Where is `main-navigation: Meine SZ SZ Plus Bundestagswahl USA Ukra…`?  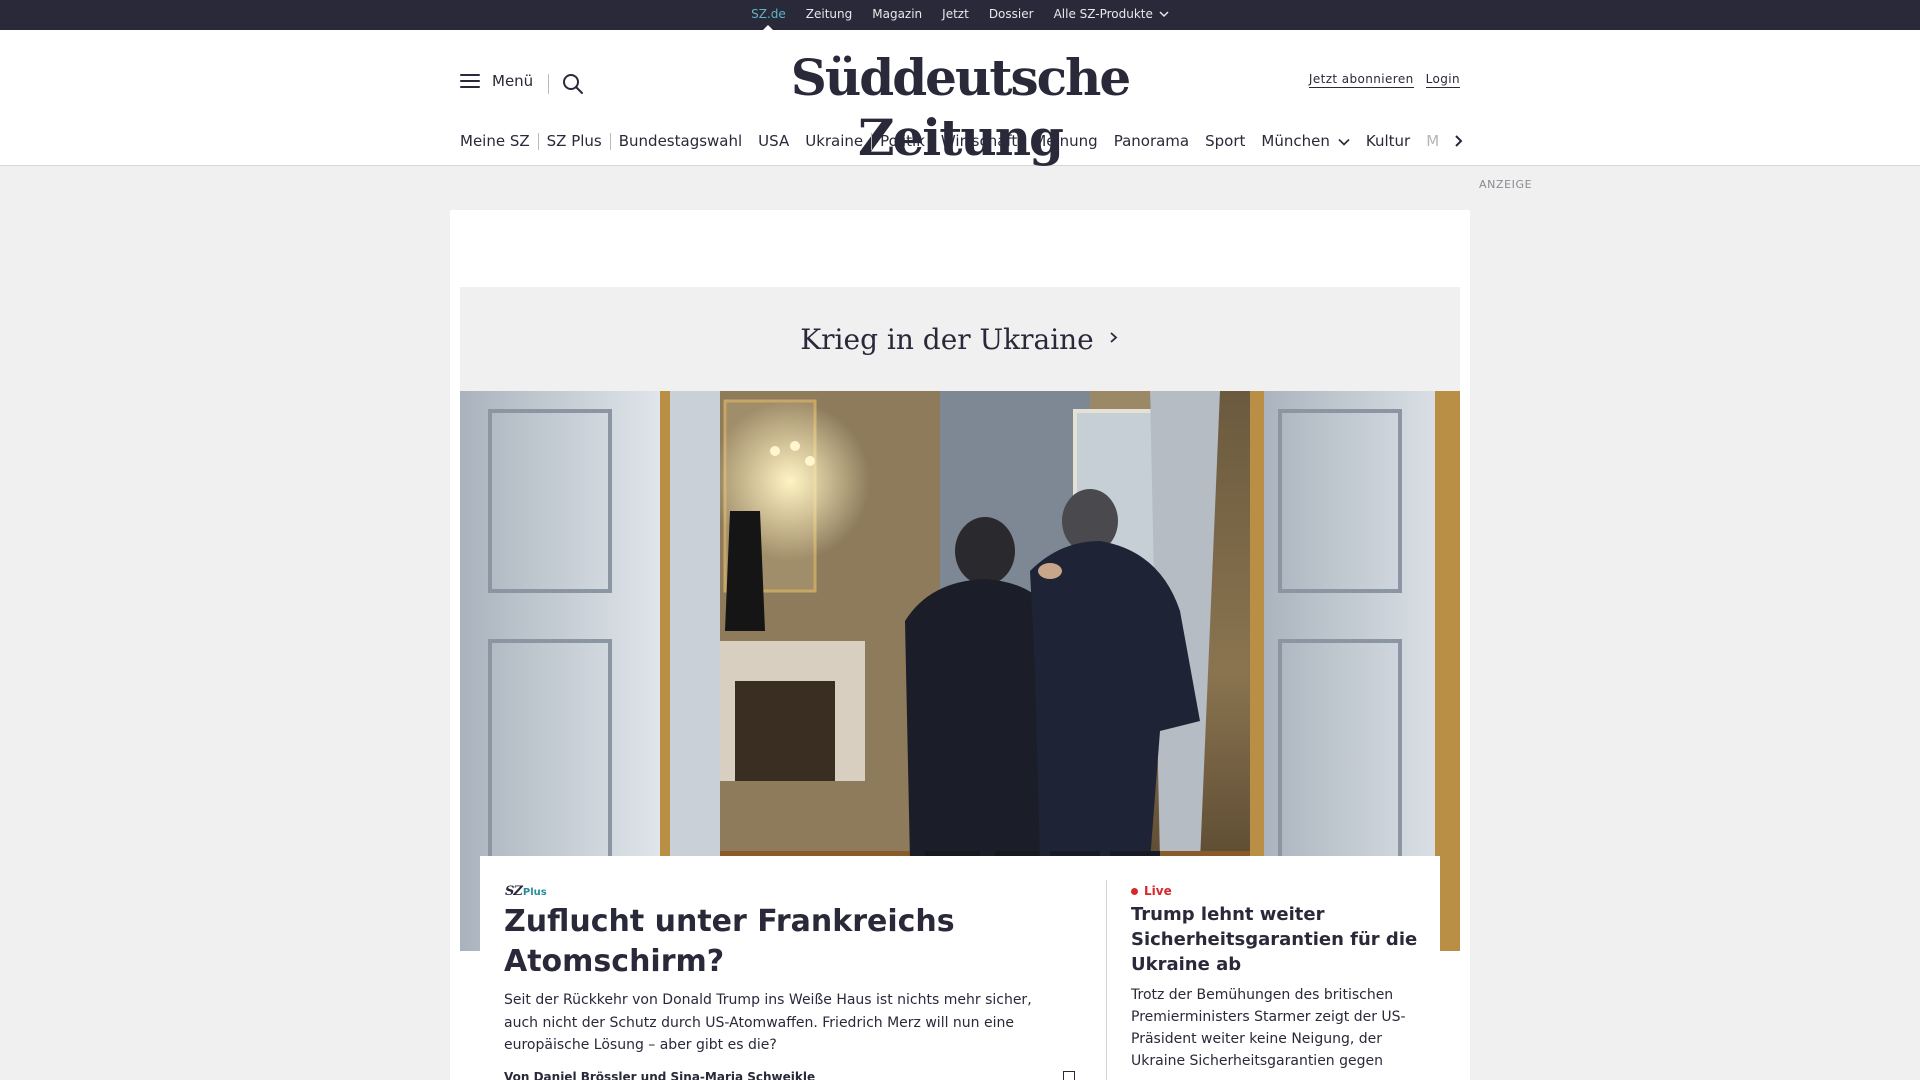 main-navigation: Meine SZ SZ Plus Bundestagswahl USA Ukra… is located at coordinates (960, 141).